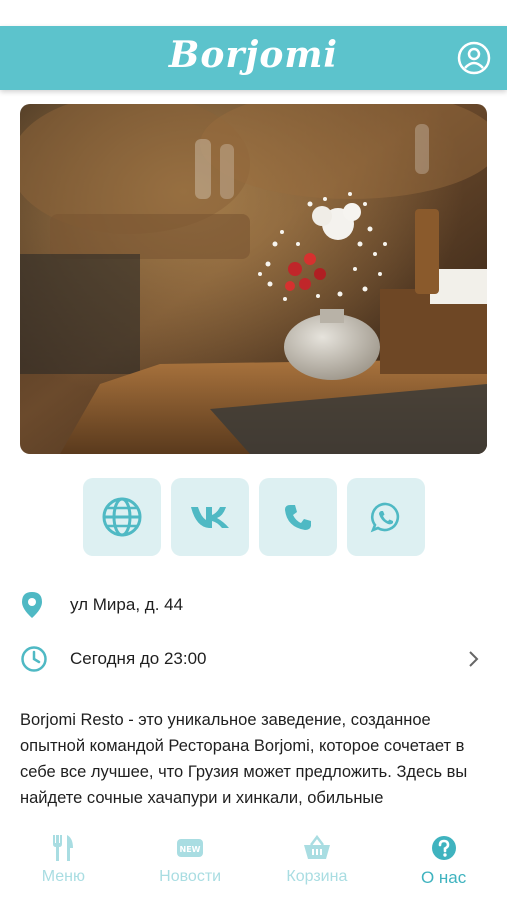  Describe the element at coordinates (443, 877) in the screenshot. I see `tab-about-label: О нас` at that location.